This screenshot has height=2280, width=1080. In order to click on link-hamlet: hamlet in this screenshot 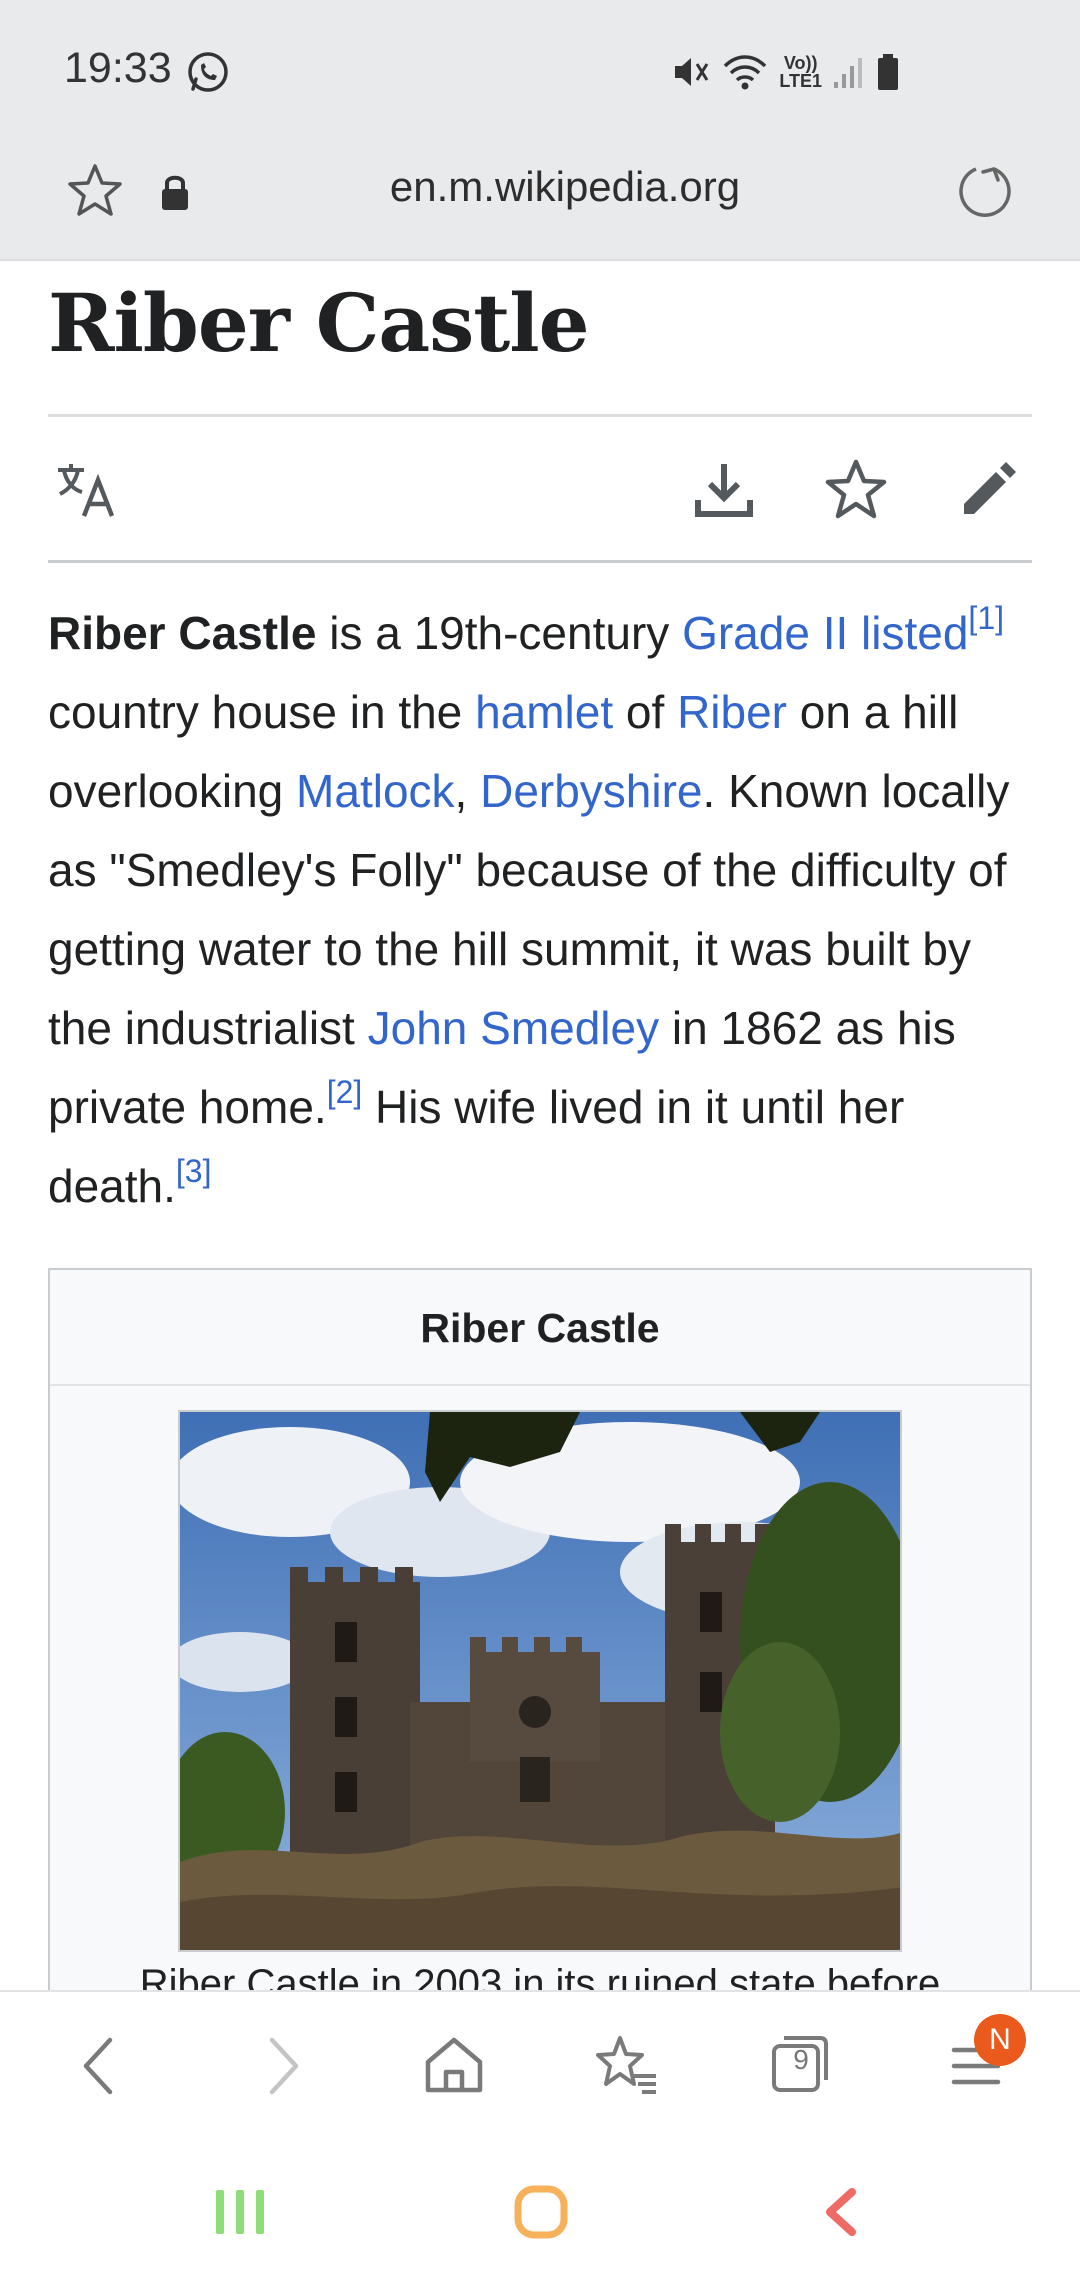, I will do `click(544, 712)`.